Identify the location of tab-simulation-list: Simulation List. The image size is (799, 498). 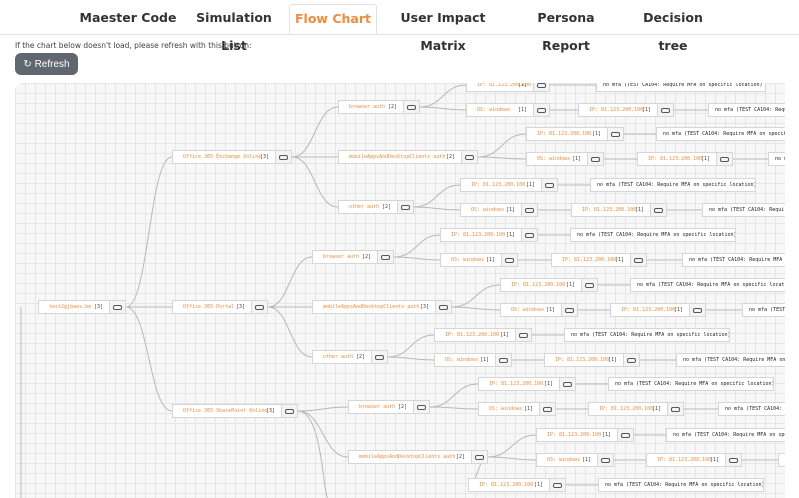
(234, 28).